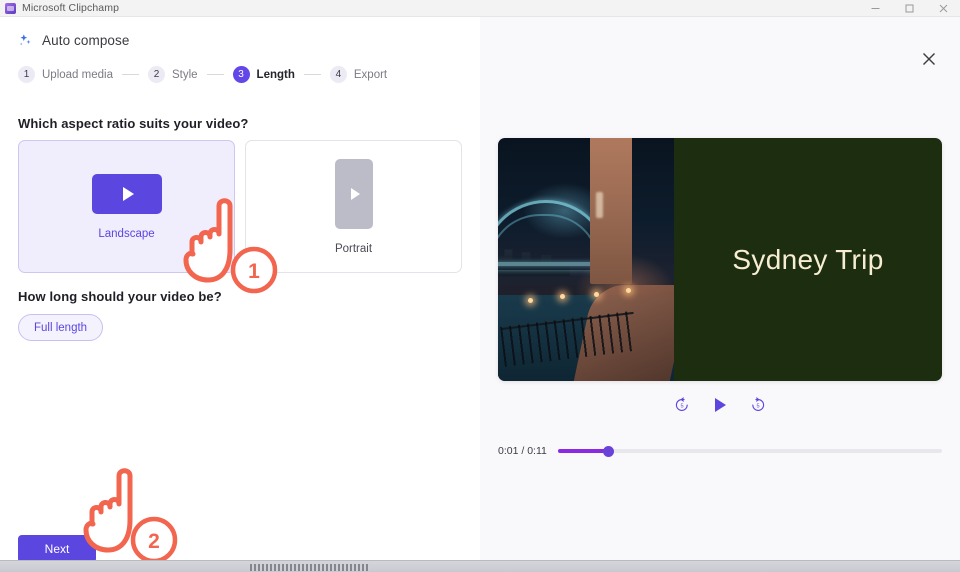 The image size is (960, 572). I want to click on step-length: 3 Length, so click(263, 74).